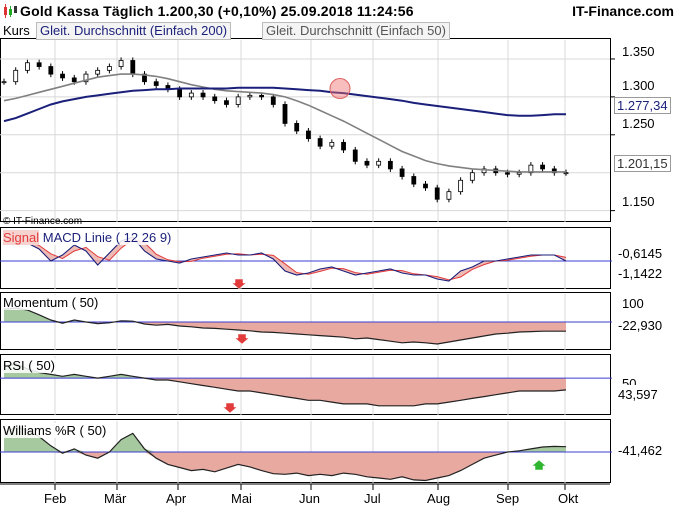 The image size is (680, 510). Describe the element at coordinates (242, 339) in the screenshot. I see `momentum-sell-arrow` at that location.